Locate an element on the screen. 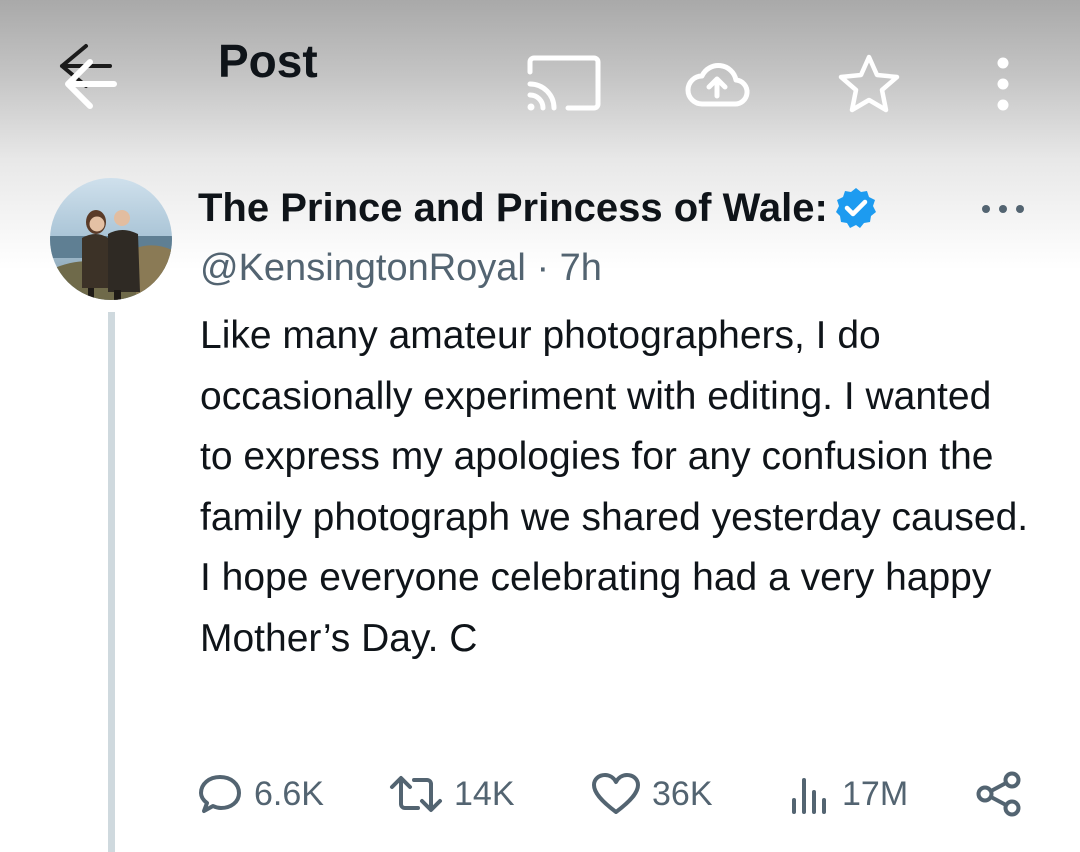  back-arrow-icon is located at coordinates (86, 76).